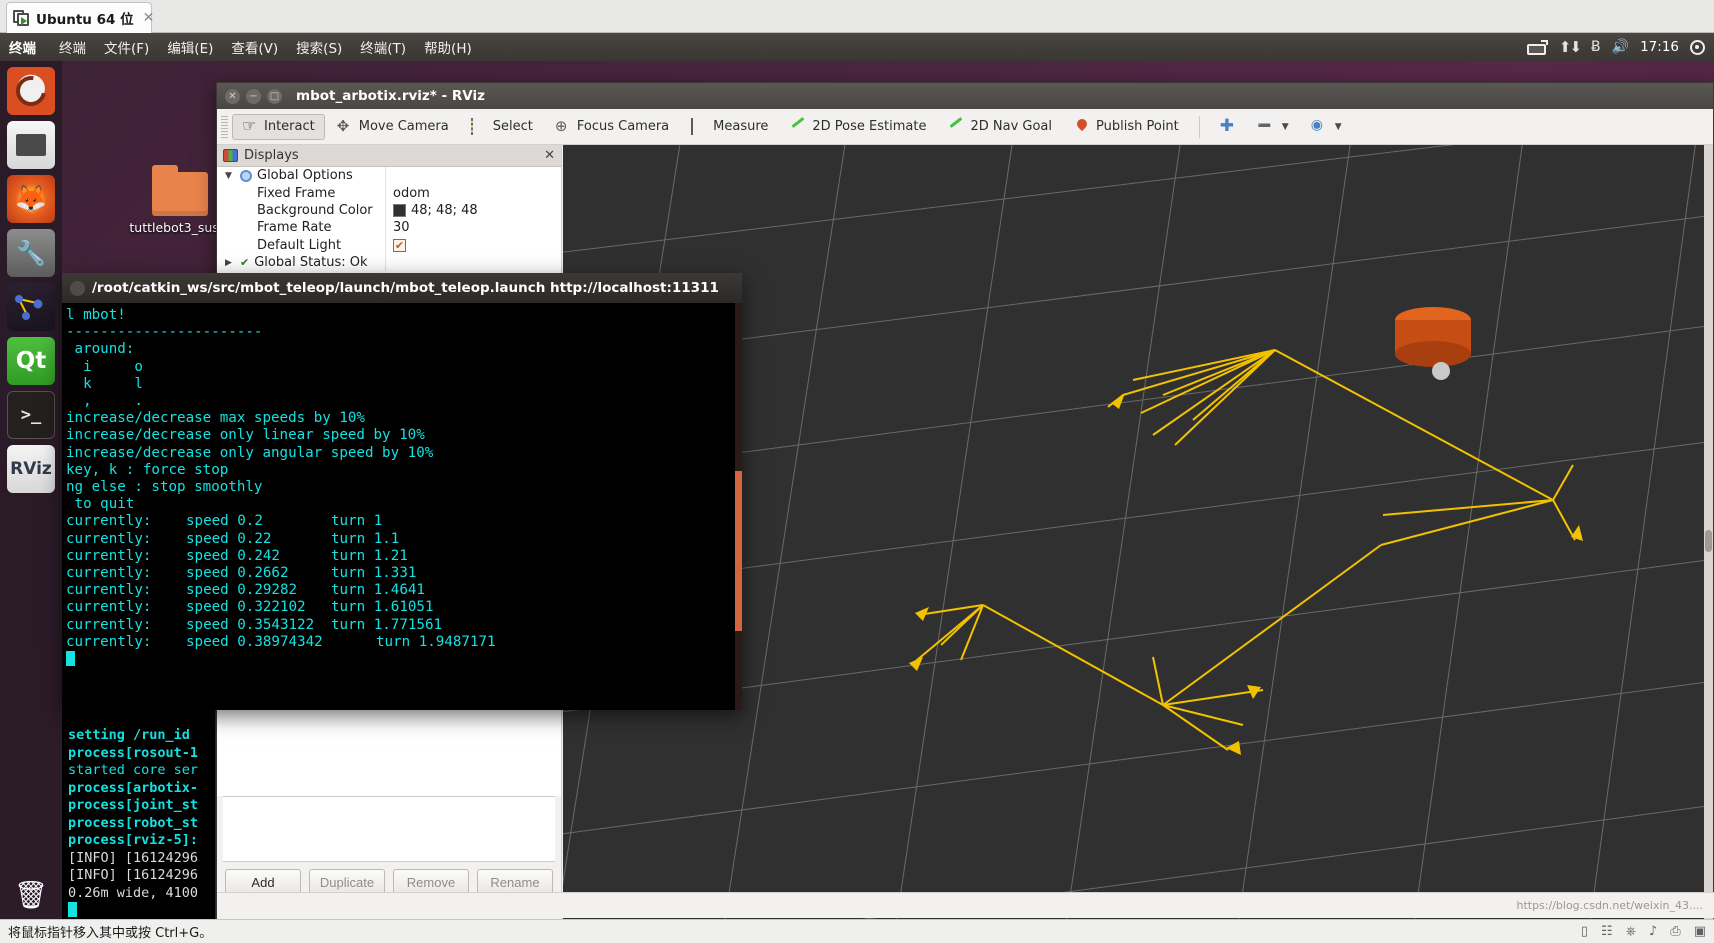 Image resolution: width=1714 pixels, height=943 pixels. What do you see at coordinates (224, 521) in the screenshot?
I see `speed-row-speed-0: speed 0.2` at bounding box center [224, 521].